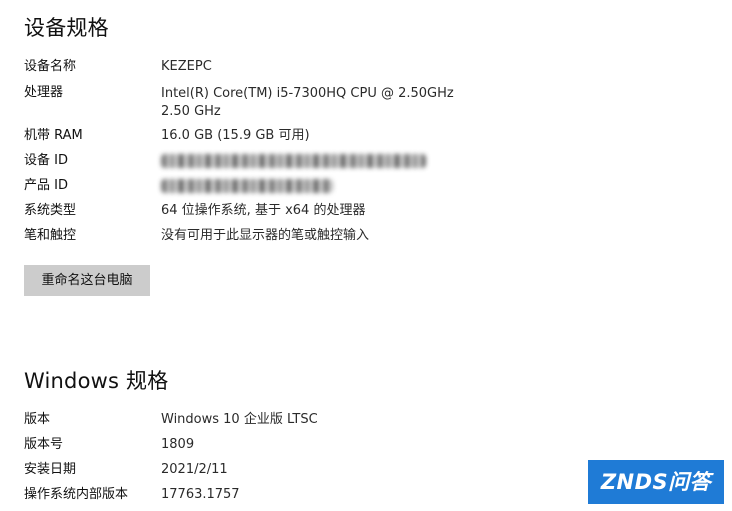  What do you see at coordinates (76, 494) in the screenshot?
I see `os-build-label: 操作系统内部版本` at bounding box center [76, 494].